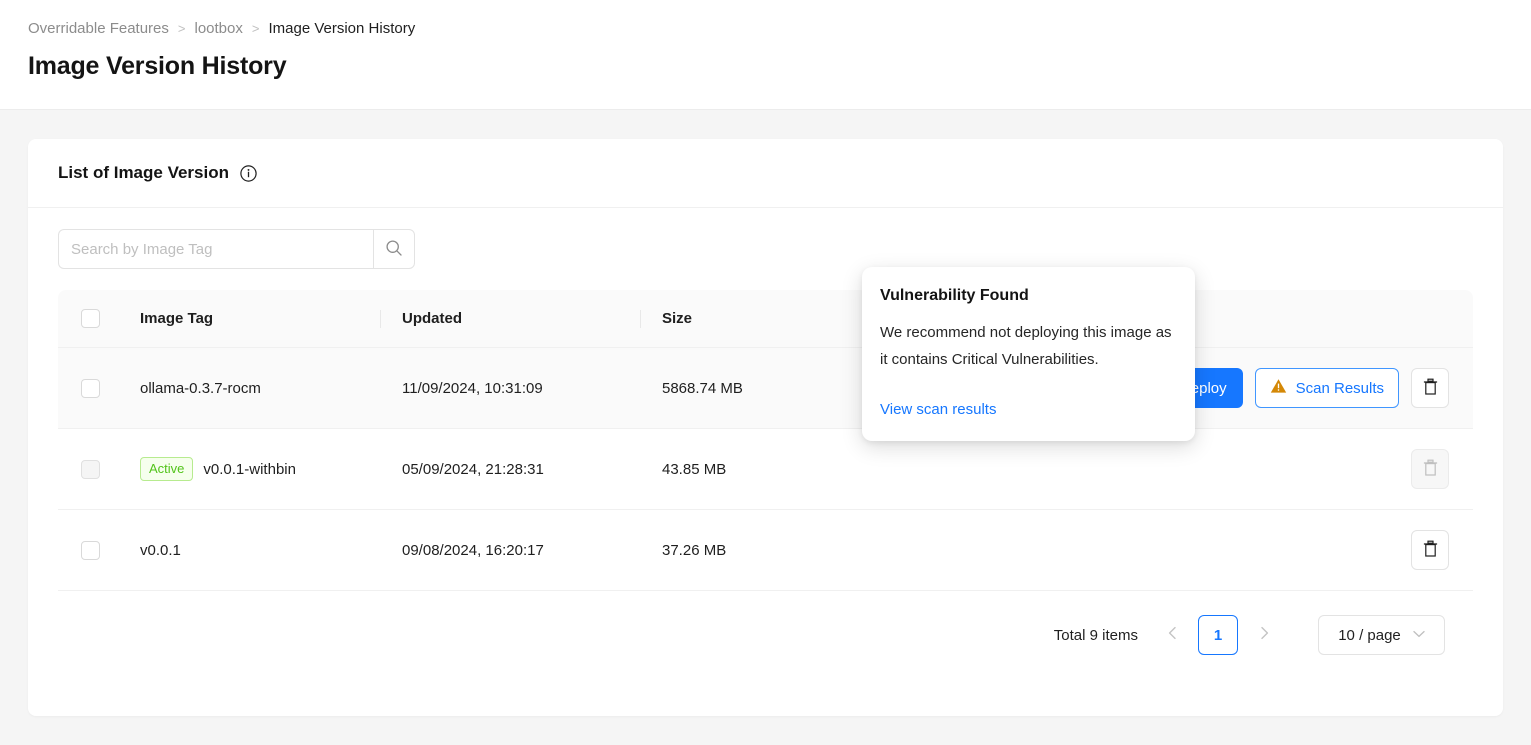  I want to click on scan-results-button: Scan Results, so click(1326, 388).